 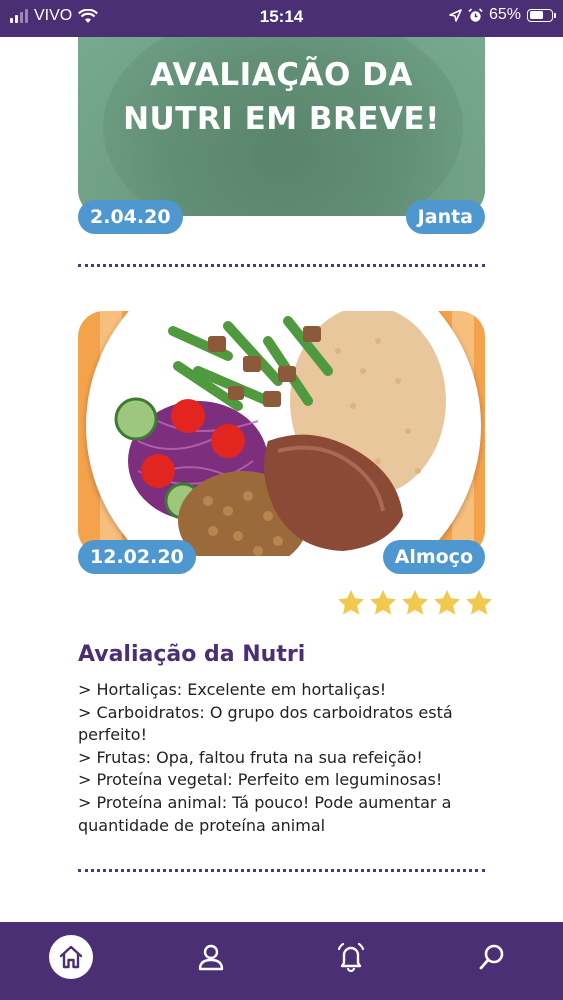 I want to click on nav-profile-button, so click(x=211, y=957).